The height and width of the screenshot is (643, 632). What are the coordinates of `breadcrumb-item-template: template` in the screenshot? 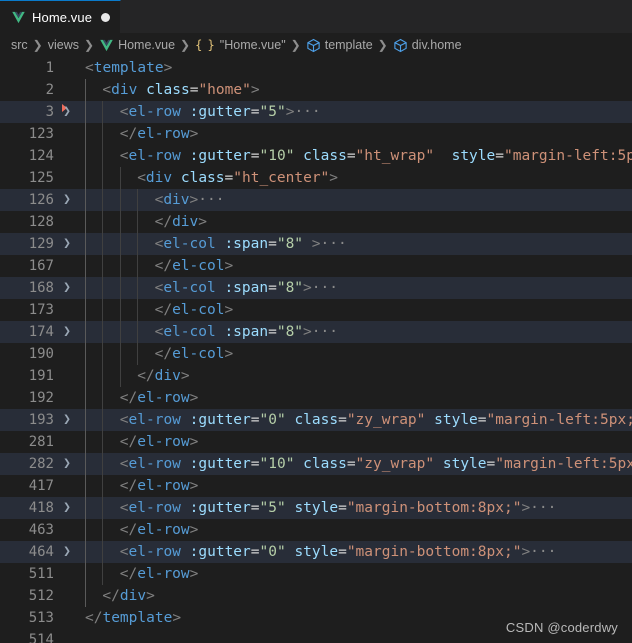 It's located at (339, 45).